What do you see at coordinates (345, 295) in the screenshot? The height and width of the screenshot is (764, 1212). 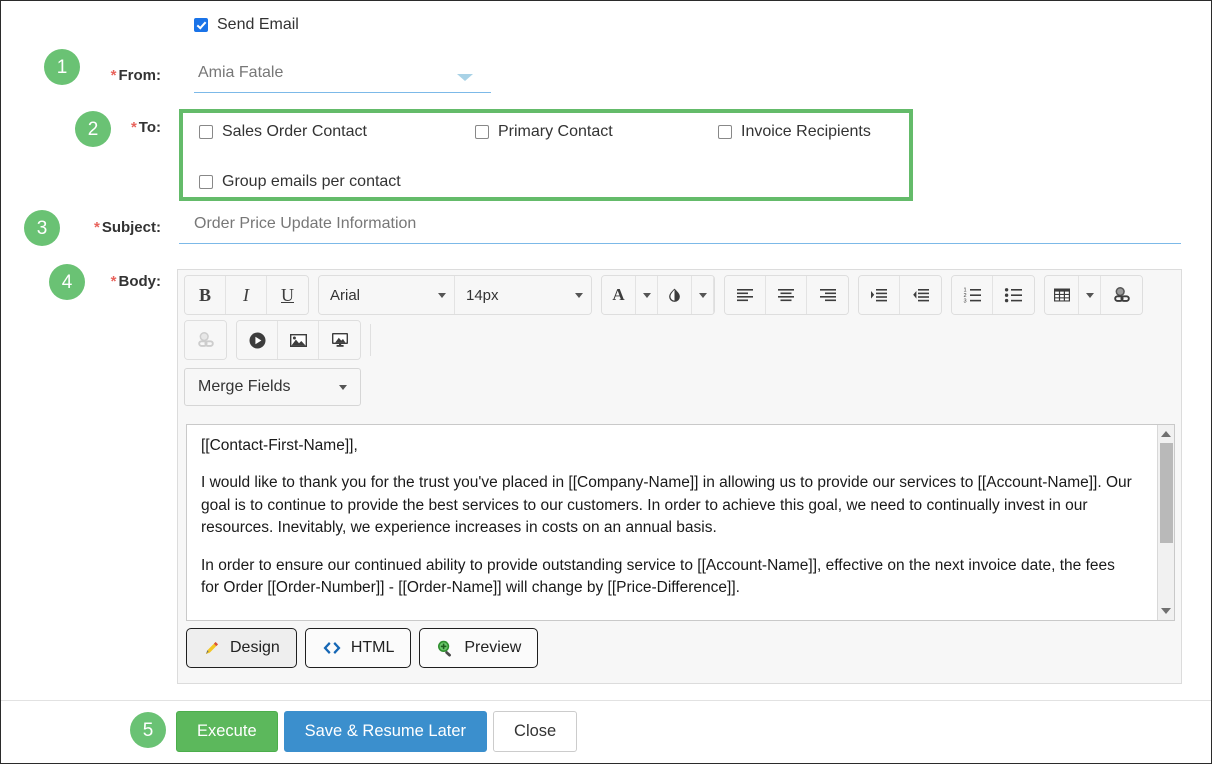 I see `font-family-value: Arial` at bounding box center [345, 295].